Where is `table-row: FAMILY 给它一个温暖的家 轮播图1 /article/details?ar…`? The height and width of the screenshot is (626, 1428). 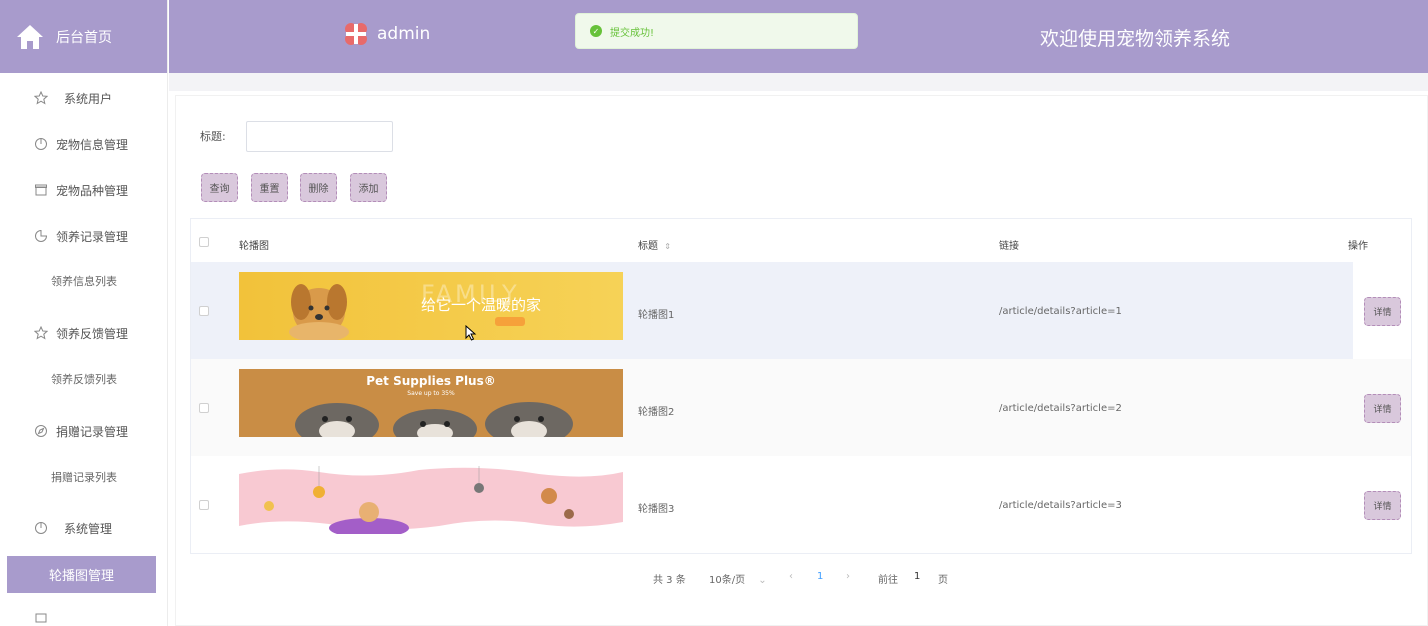 table-row: FAMILY 给它一个温暖的家 轮播图1 /article/details?ar… is located at coordinates (801, 310).